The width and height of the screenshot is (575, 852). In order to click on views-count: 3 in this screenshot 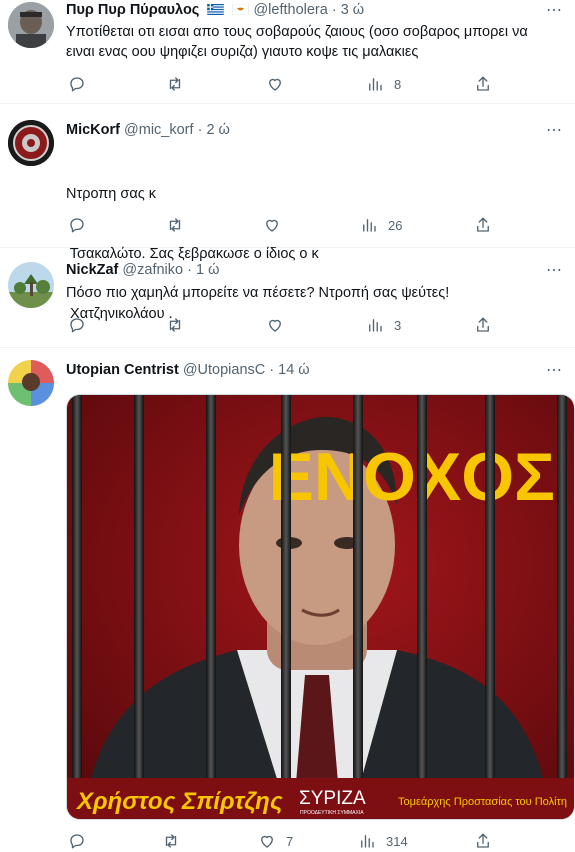, I will do `click(398, 325)`.